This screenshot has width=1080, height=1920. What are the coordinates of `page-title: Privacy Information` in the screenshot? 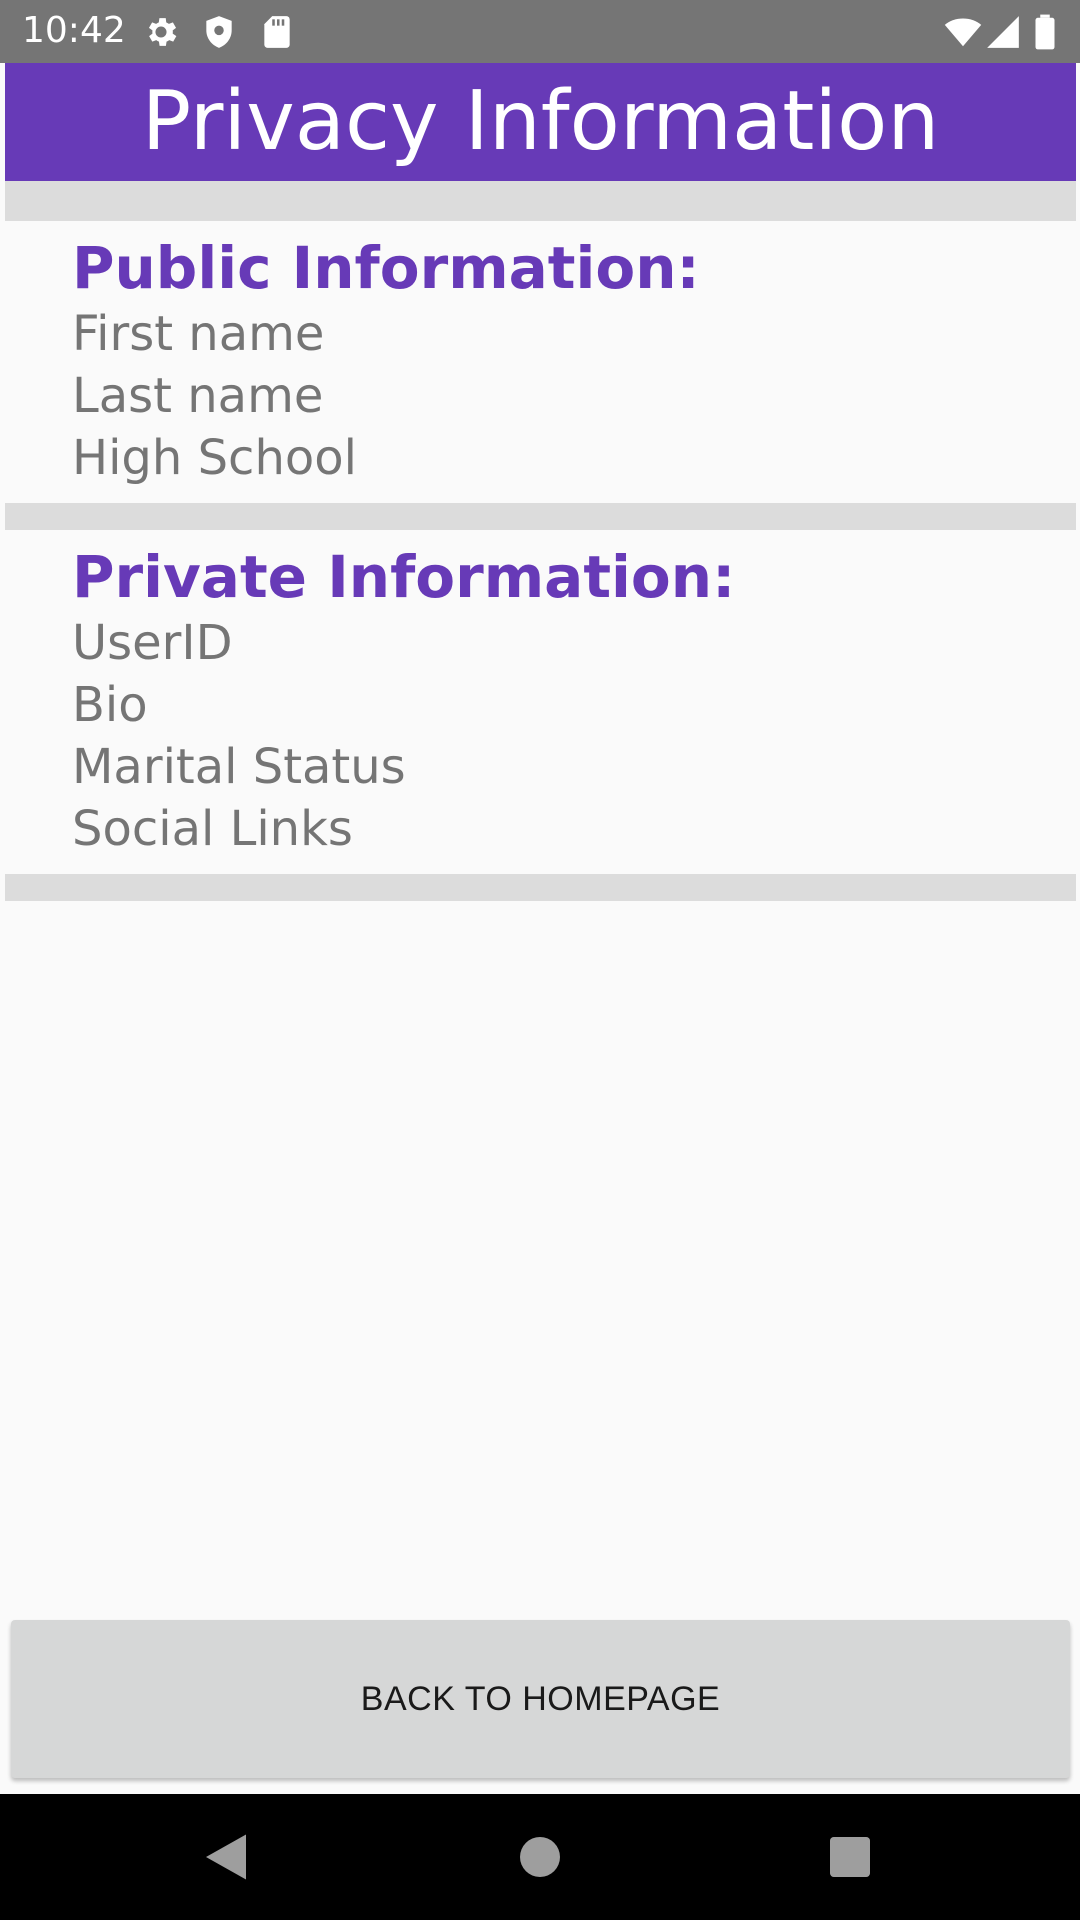 It's located at (540, 121).